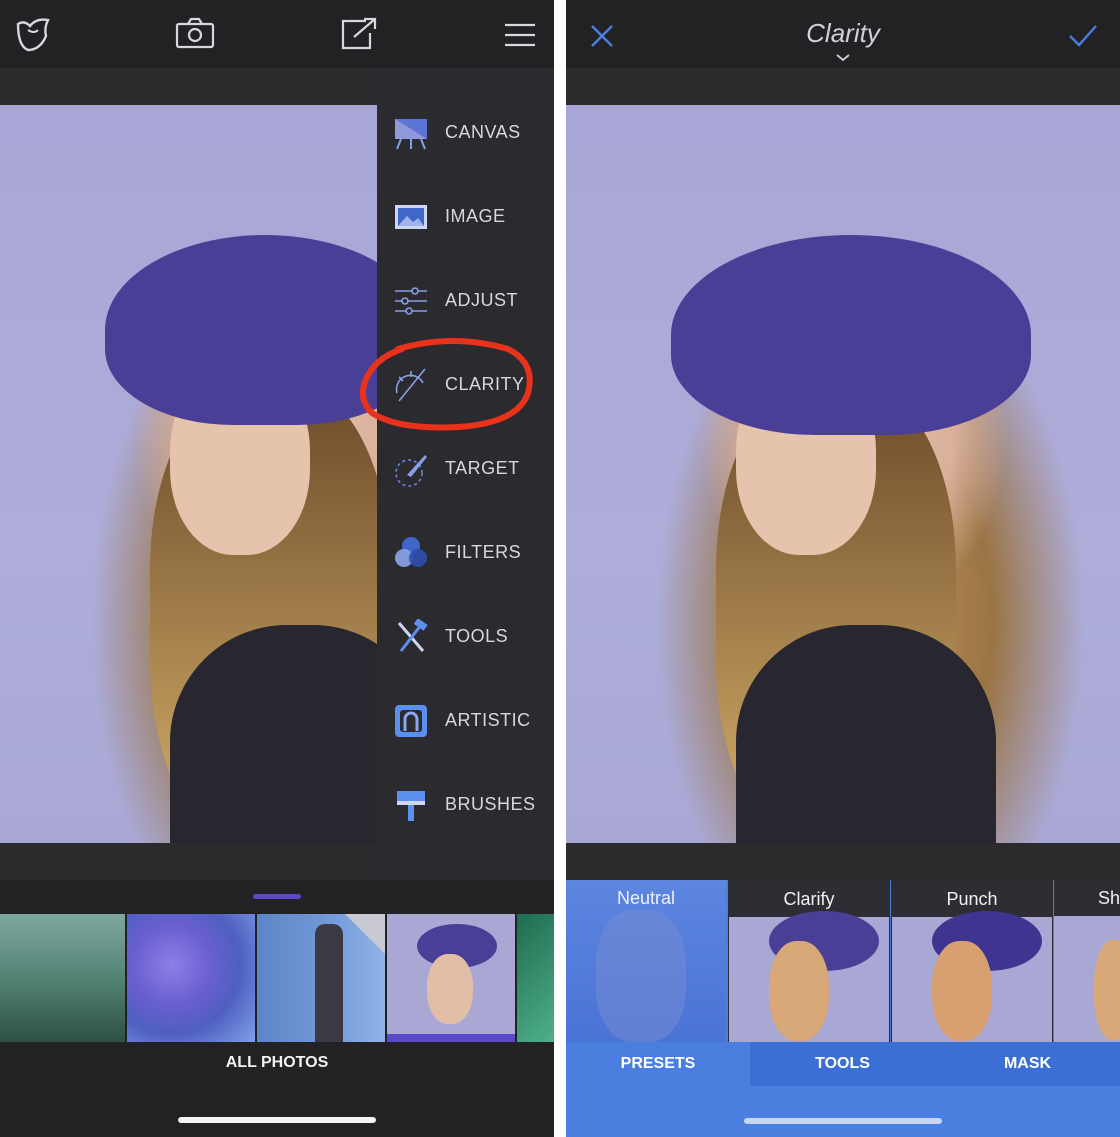 The height and width of the screenshot is (1137, 1120). I want to click on target-brush-icon, so click(411, 471).